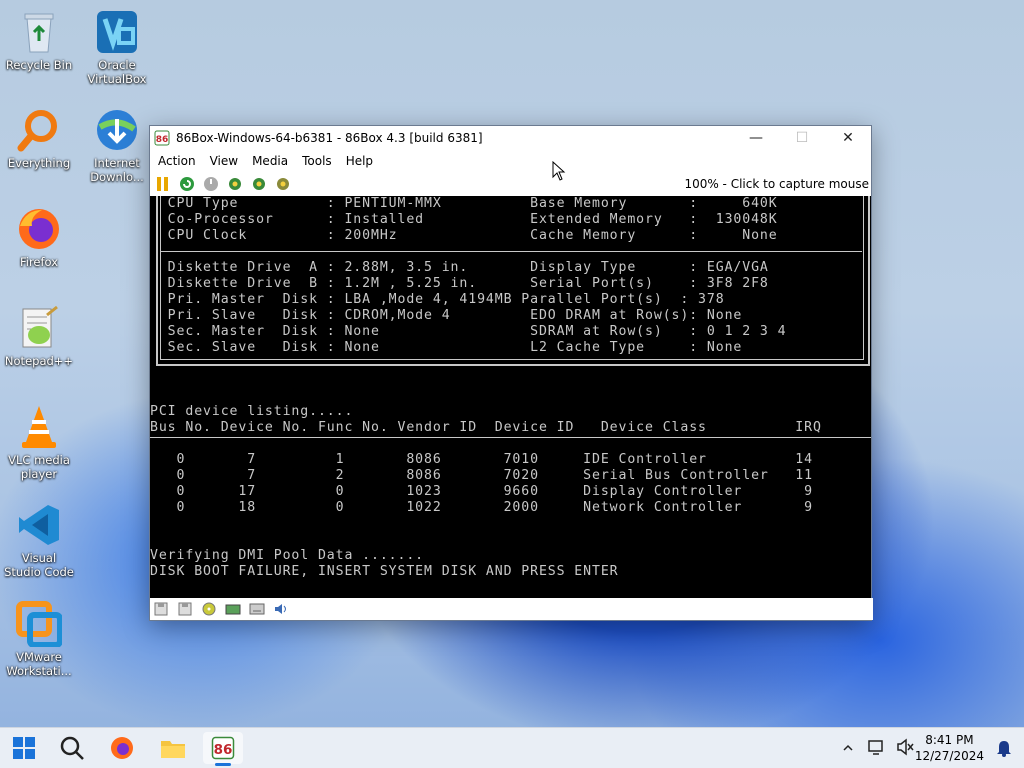 The height and width of the screenshot is (768, 1024). I want to click on desktop-icon-oracle-virtualbox: Oracle VirtualBox, so click(117, 47).